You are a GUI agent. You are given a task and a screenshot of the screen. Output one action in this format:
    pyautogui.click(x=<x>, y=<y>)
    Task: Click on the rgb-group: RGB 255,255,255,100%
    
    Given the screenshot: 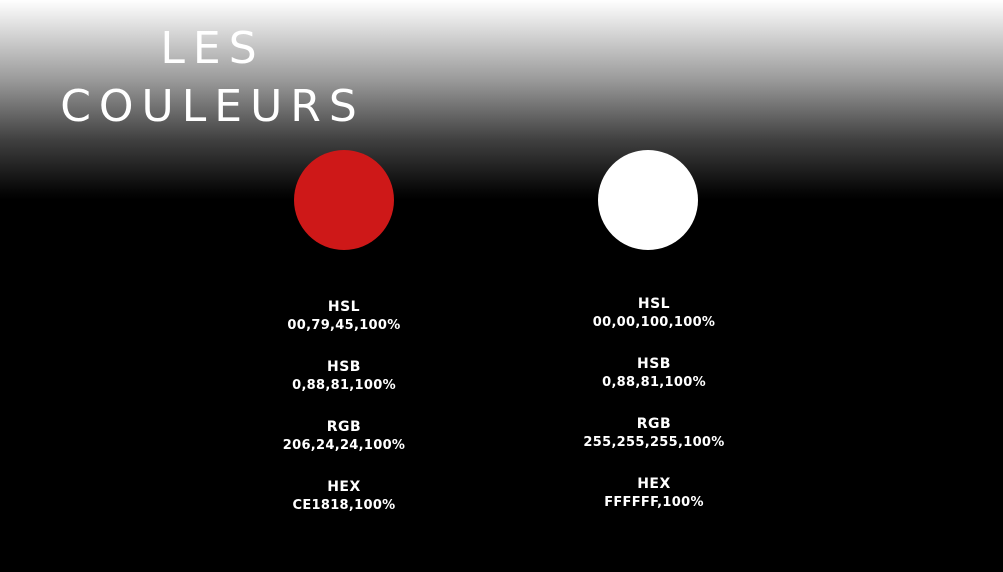 What is the action you would take?
    pyautogui.click(x=654, y=444)
    